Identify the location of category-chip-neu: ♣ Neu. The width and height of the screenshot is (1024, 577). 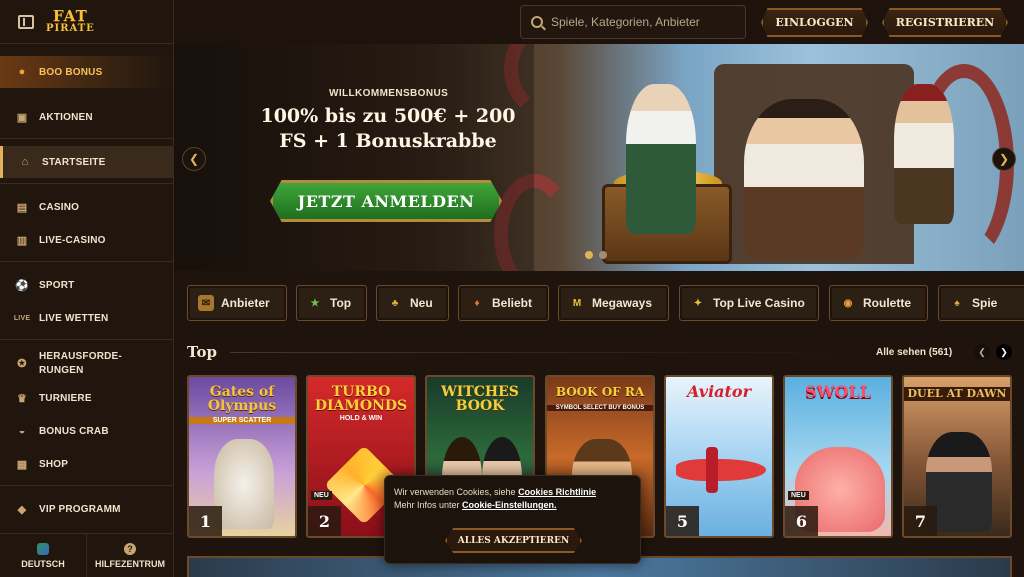
(412, 303).